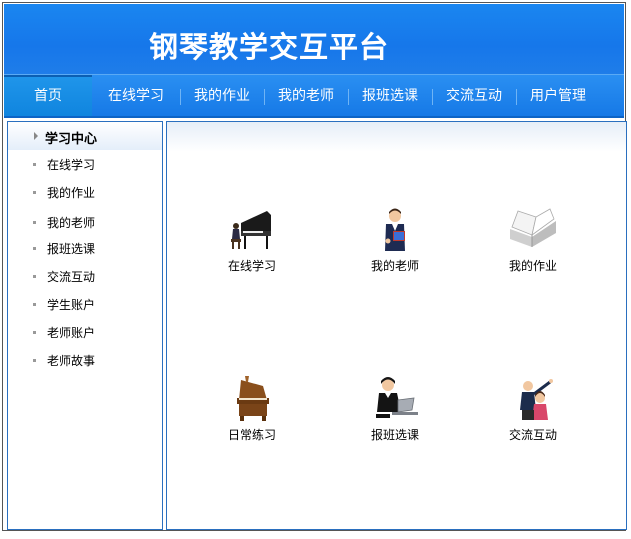 This screenshot has height=539, width=631. I want to click on people-interaction-icon, so click(536, 399).